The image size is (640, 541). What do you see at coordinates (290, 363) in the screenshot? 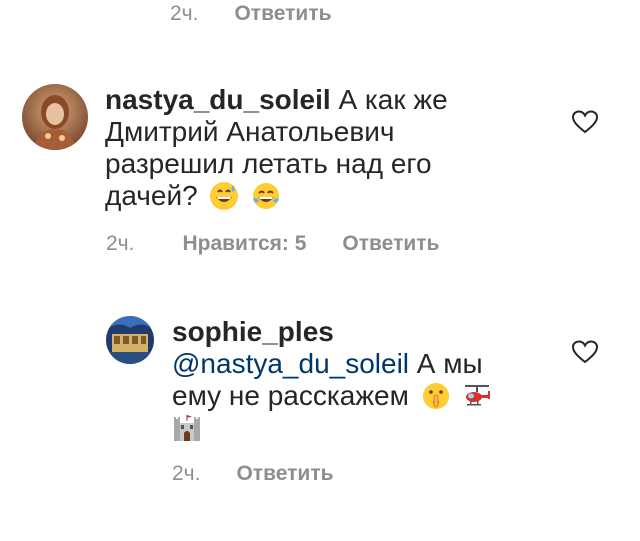
I see `mention-link: @nastya_du_soleil` at bounding box center [290, 363].